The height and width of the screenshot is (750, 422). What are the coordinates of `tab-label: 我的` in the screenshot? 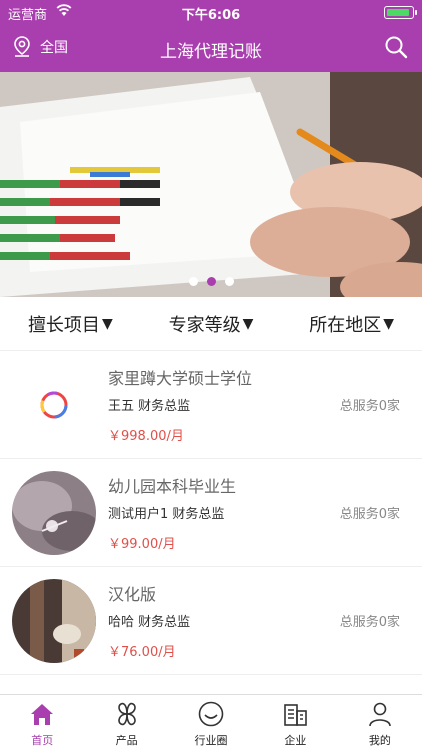 It's located at (379, 740).